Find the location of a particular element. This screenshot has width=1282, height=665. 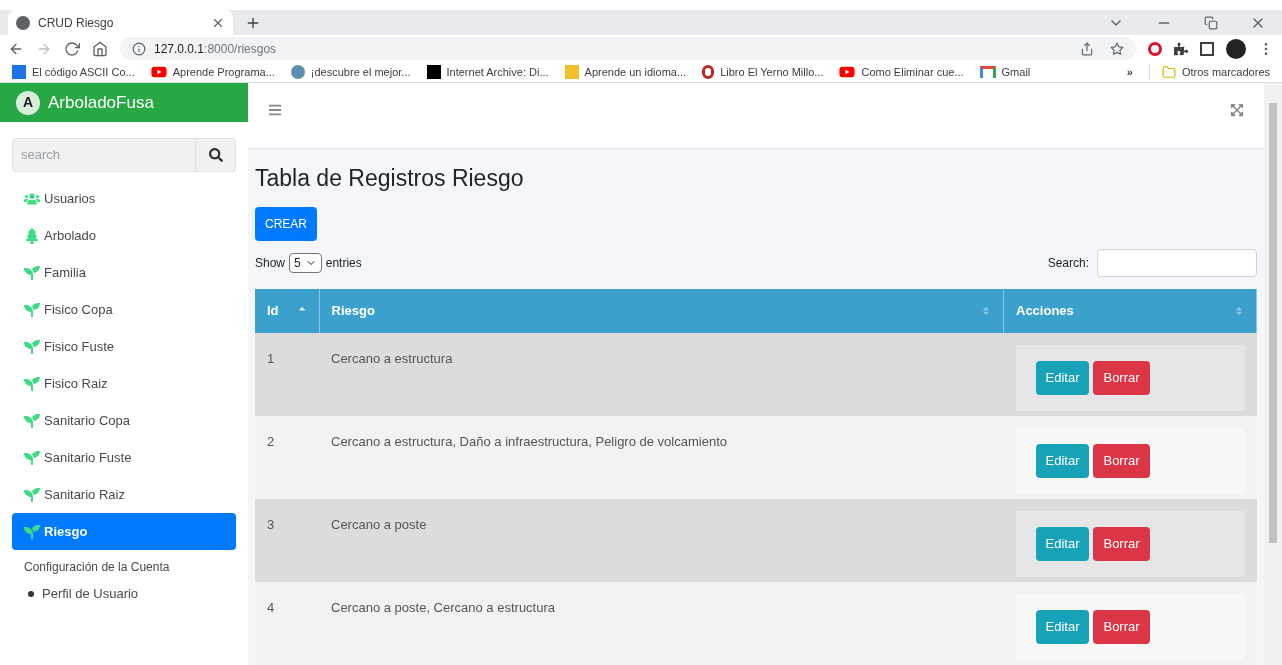

sidebar-item: Fisico Raiz is located at coordinates (124, 383).